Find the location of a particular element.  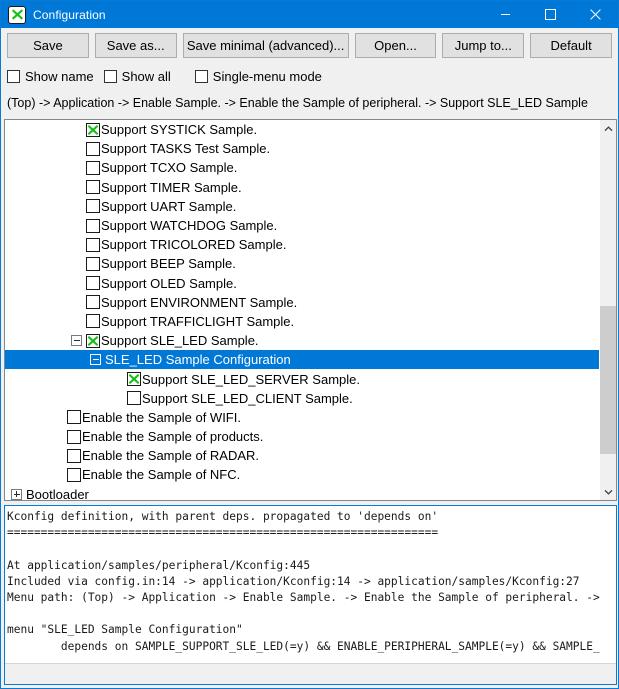

show-name-checkbox is located at coordinates (13, 76).